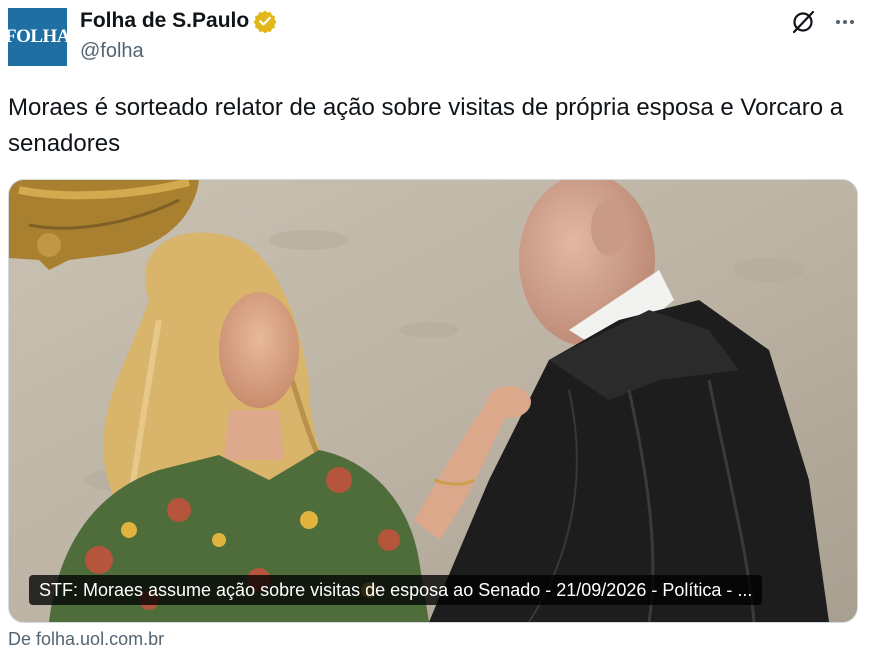 The height and width of the screenshot is (657, 871). Describe the element at coordinates (845, 22) in the screenshot. I see `more-options-icon` at that location.